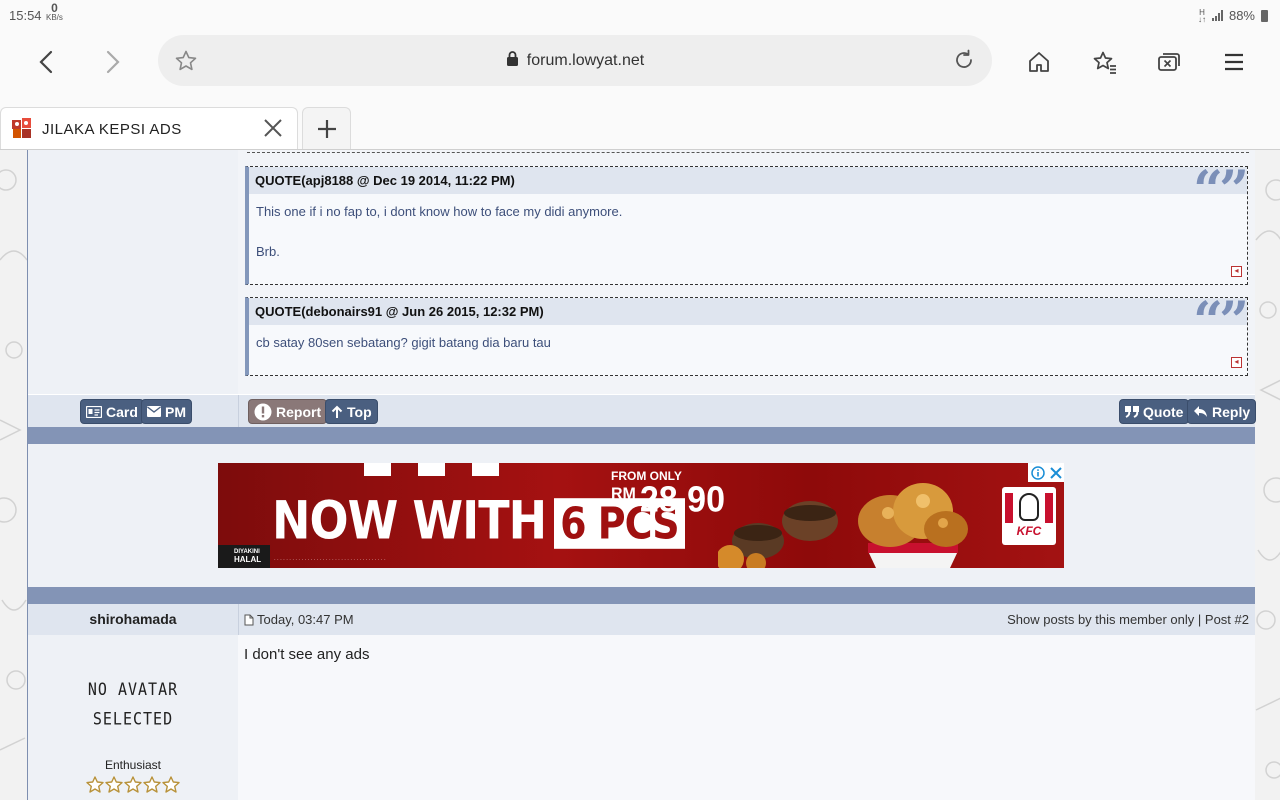 This screenshot has height=800, width=1280. What do you see at coordinates (299, 411) in the screenshot?
I see `report-label: Report` at bounding box center [299, 411].